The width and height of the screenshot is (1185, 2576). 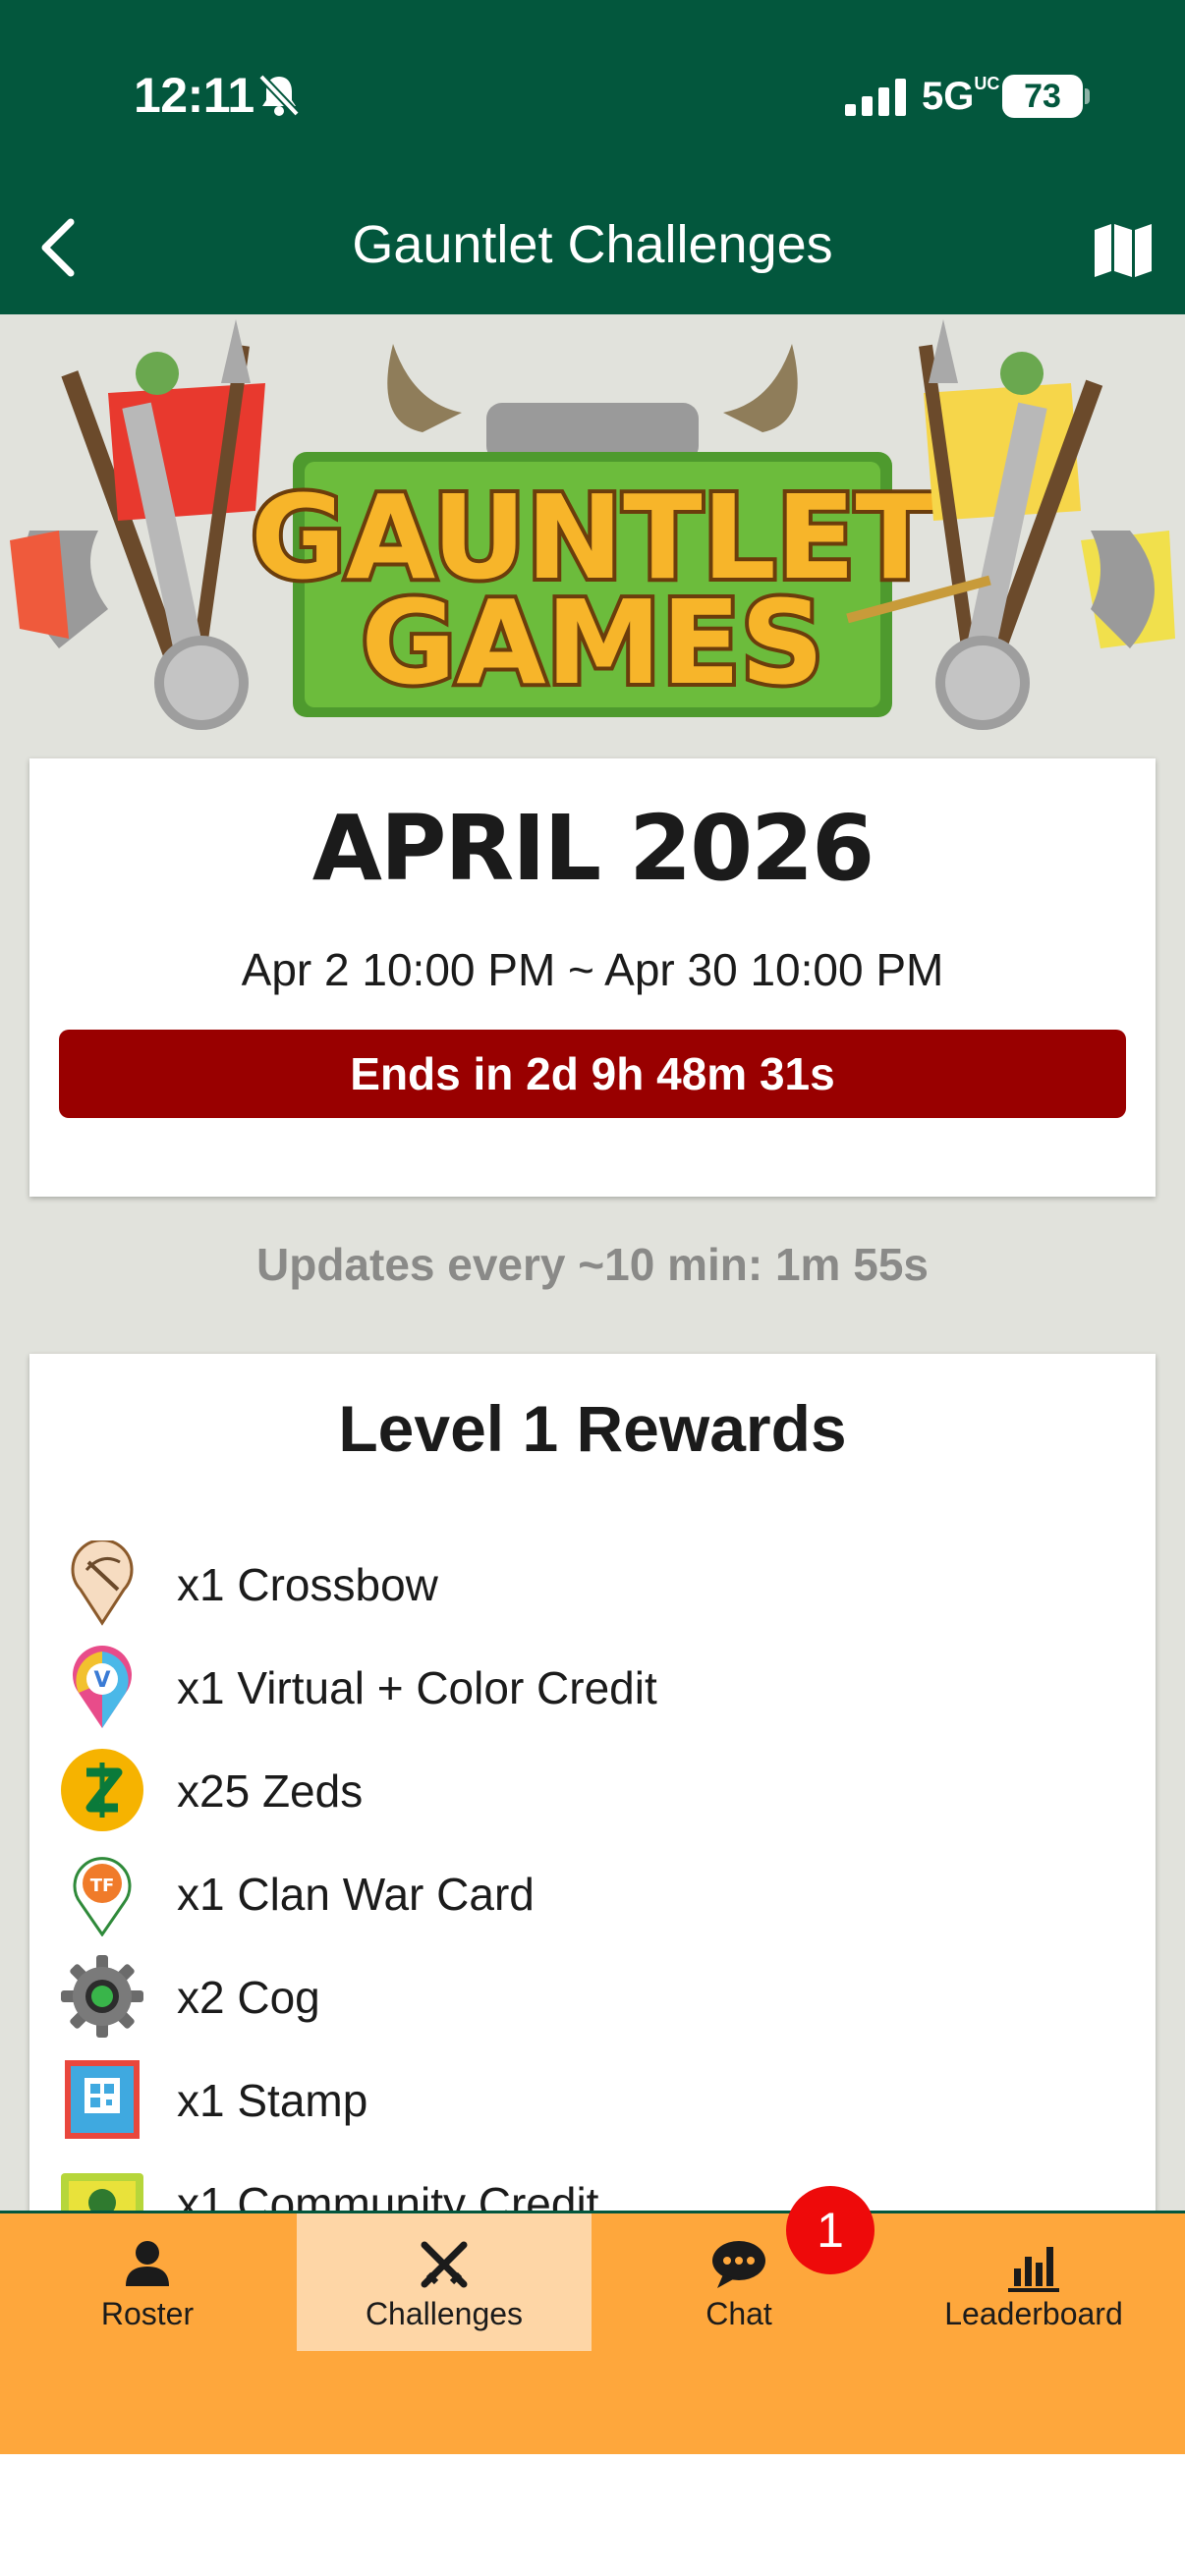 I want to click on tab-label: Roster, so click(x=148, y=2313).